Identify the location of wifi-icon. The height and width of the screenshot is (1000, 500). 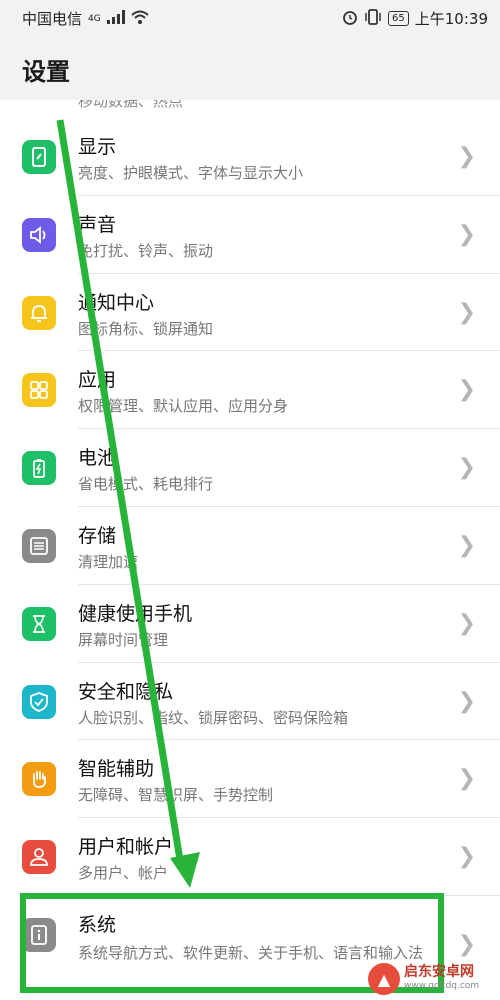
(140, 19).